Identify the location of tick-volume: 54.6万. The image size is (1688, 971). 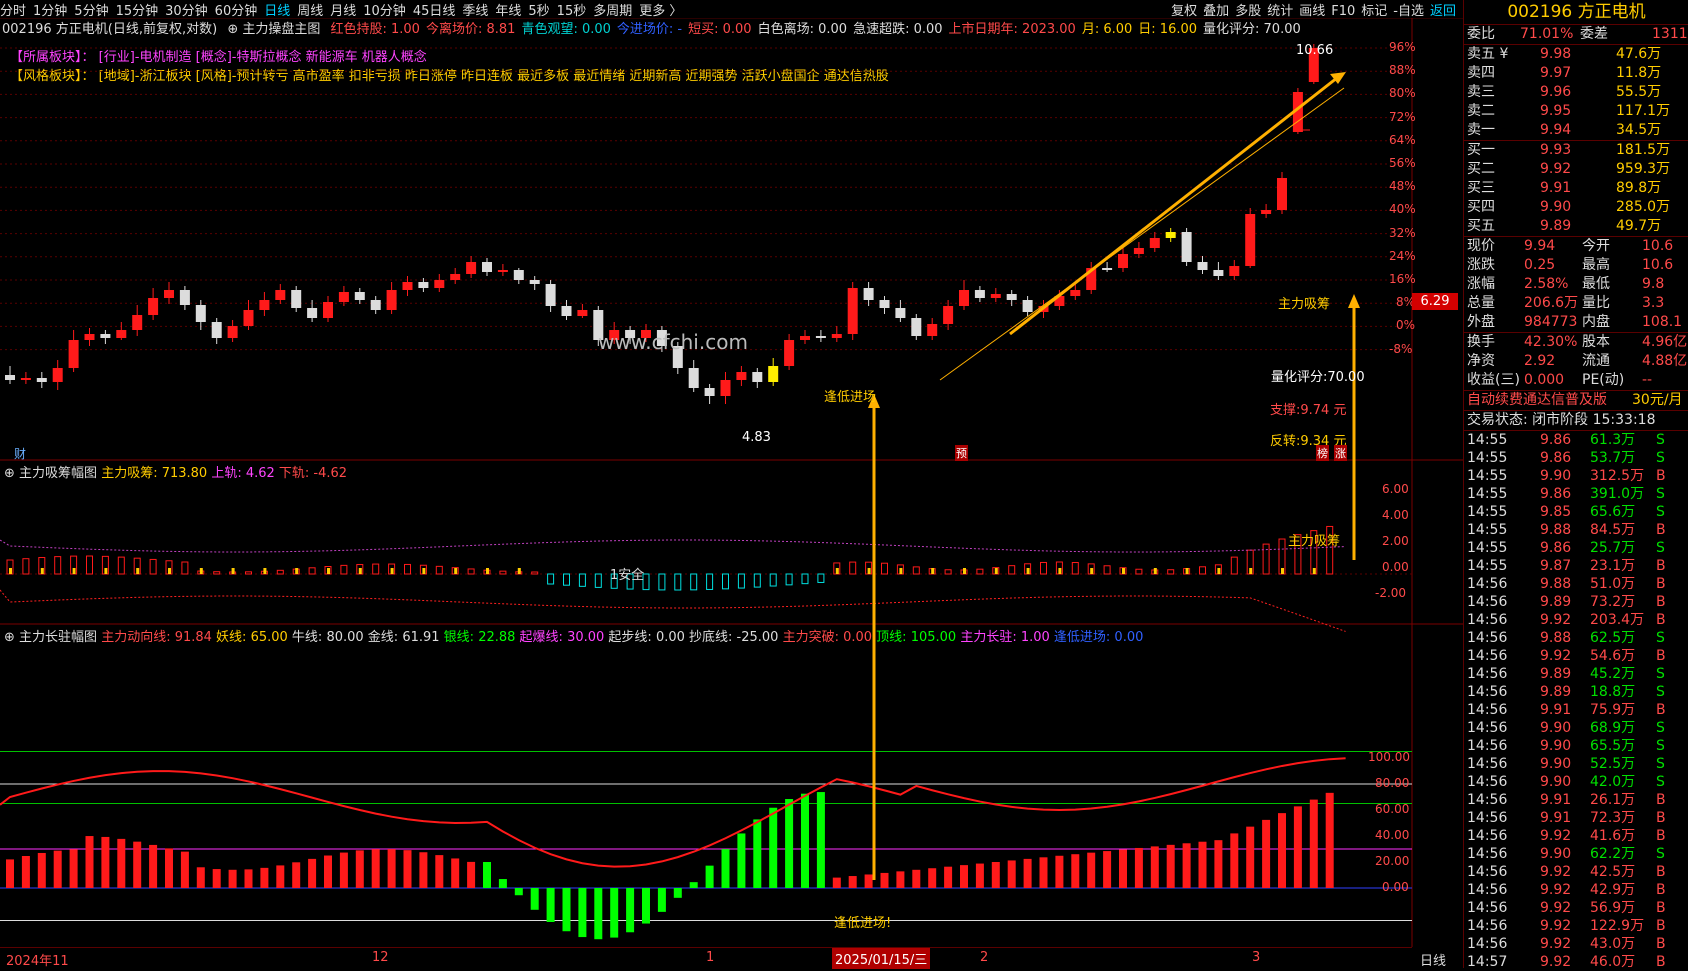
(1613, 656).